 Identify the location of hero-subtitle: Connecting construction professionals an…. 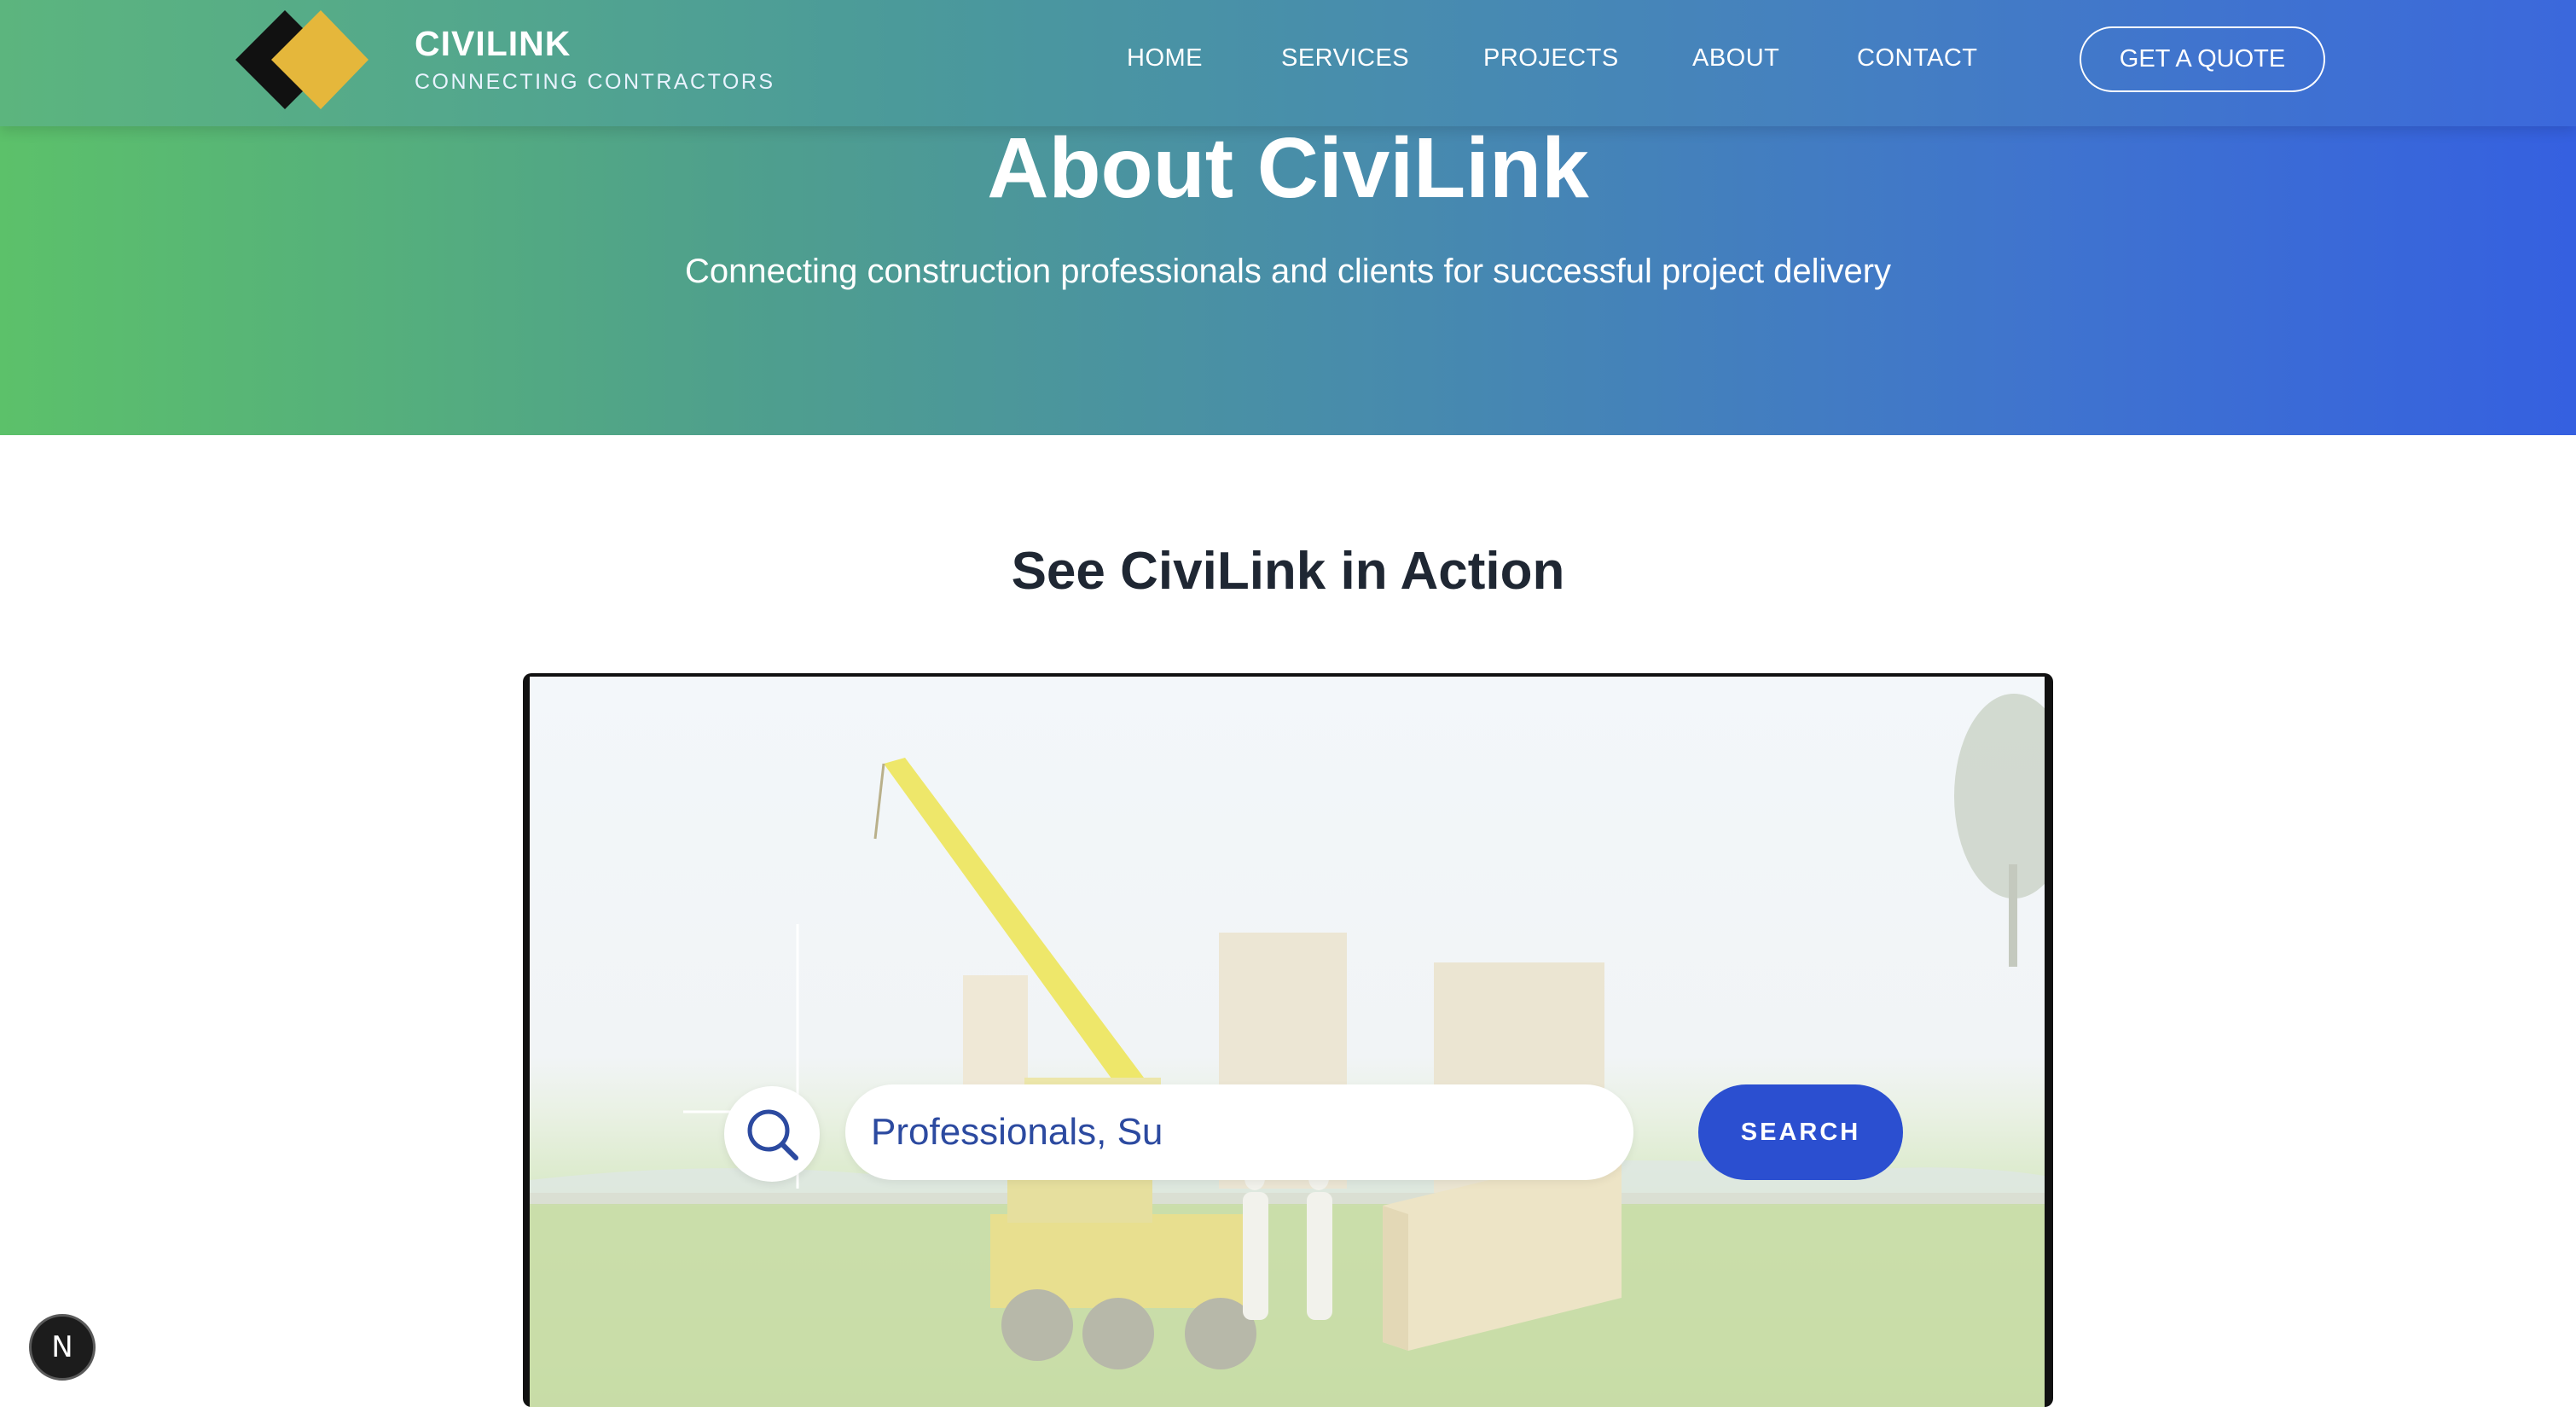
(1288, 271).